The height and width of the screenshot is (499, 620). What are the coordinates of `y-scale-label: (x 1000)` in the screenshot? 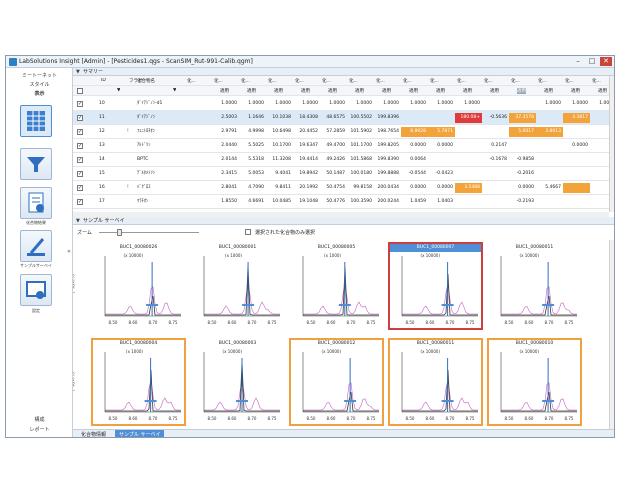 It's located at (332, 255).